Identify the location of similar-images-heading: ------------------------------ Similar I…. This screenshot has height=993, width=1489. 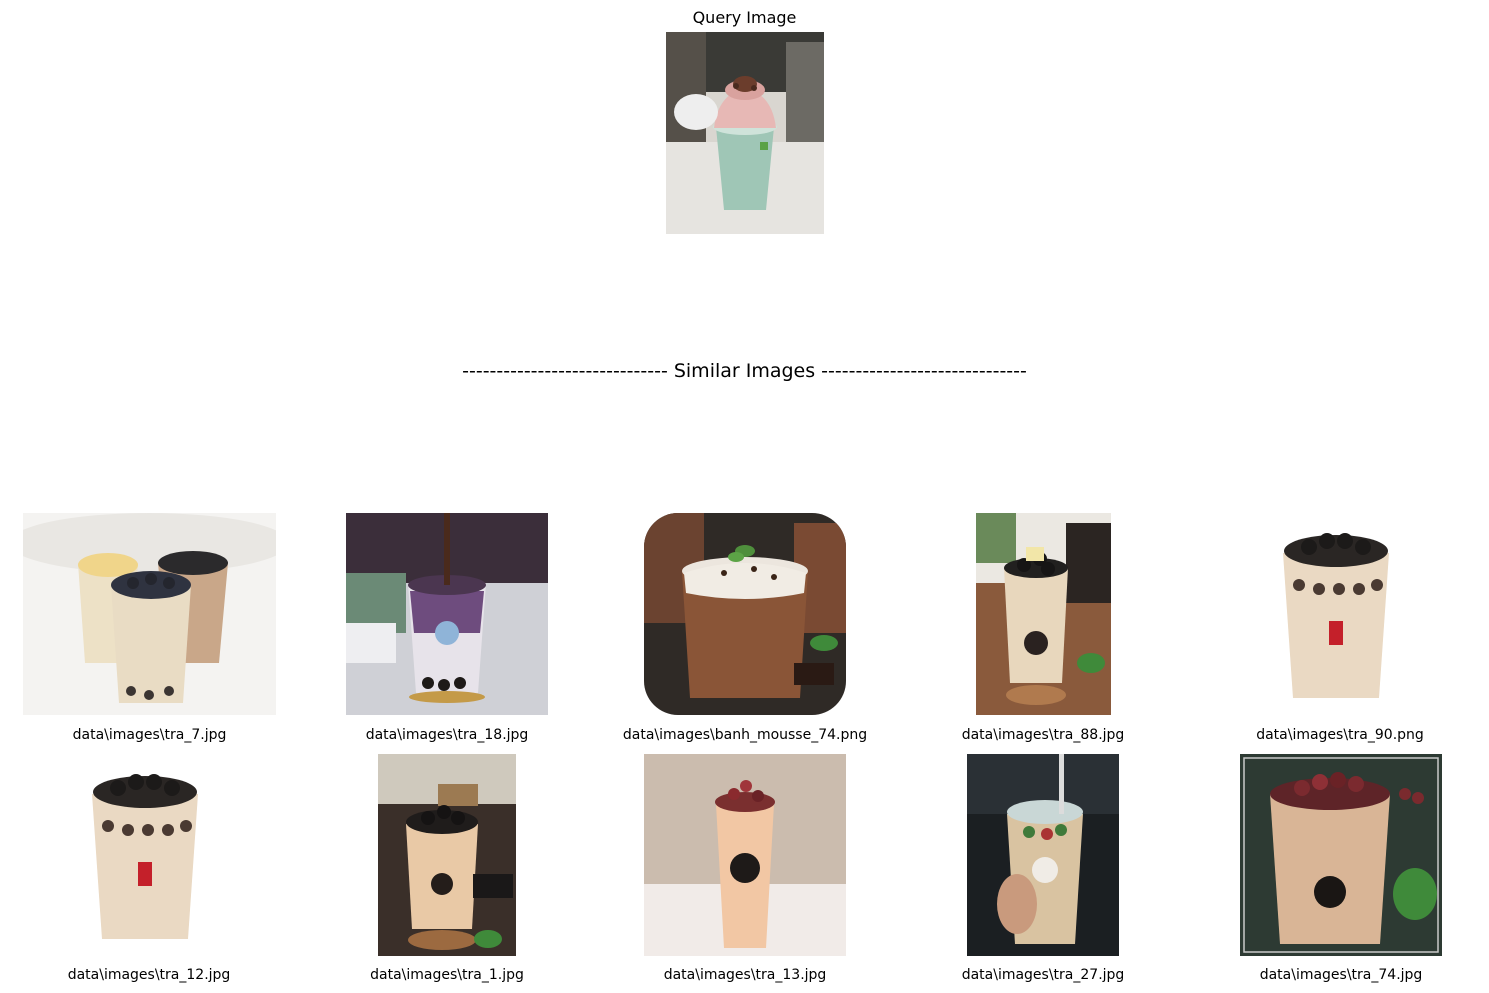
(744, 371).